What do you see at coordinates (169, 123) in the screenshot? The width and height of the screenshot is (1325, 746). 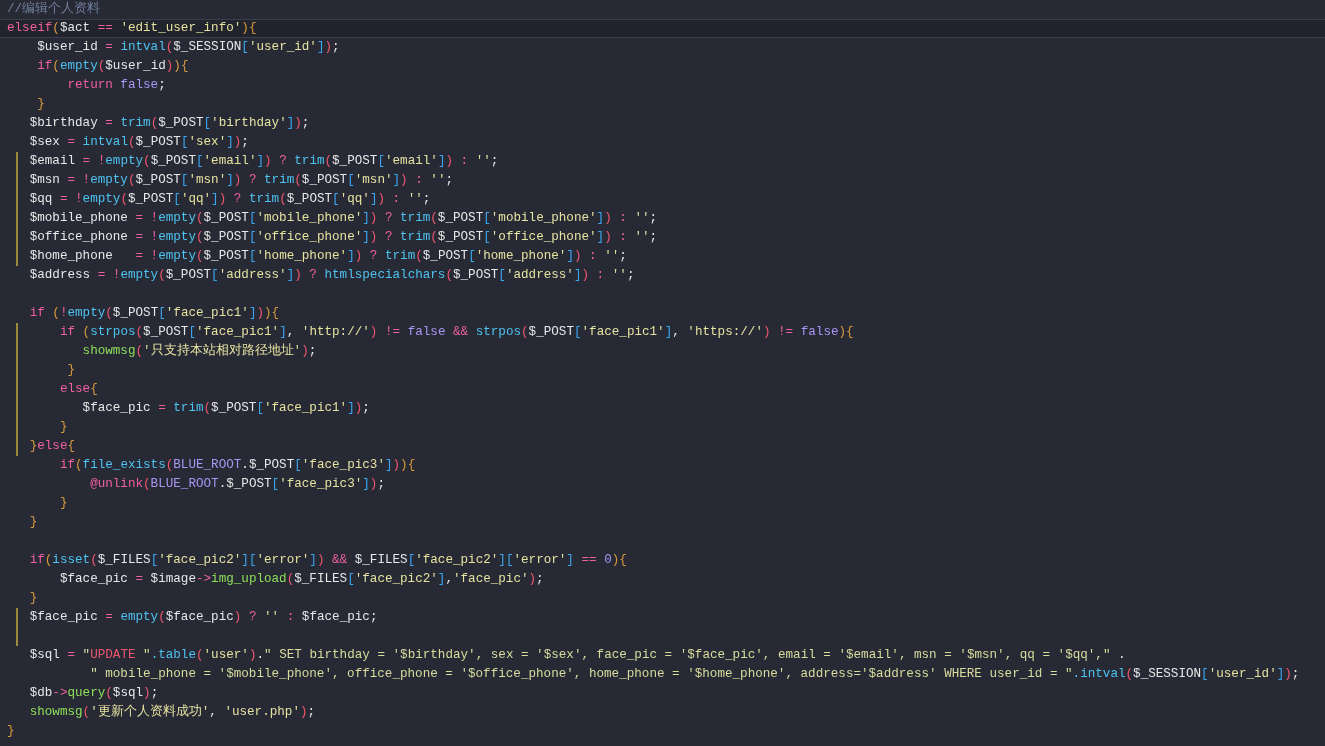 I see `code-line: $birthday = trim($_POST['birthday']);` at bounding box center [169, 123].